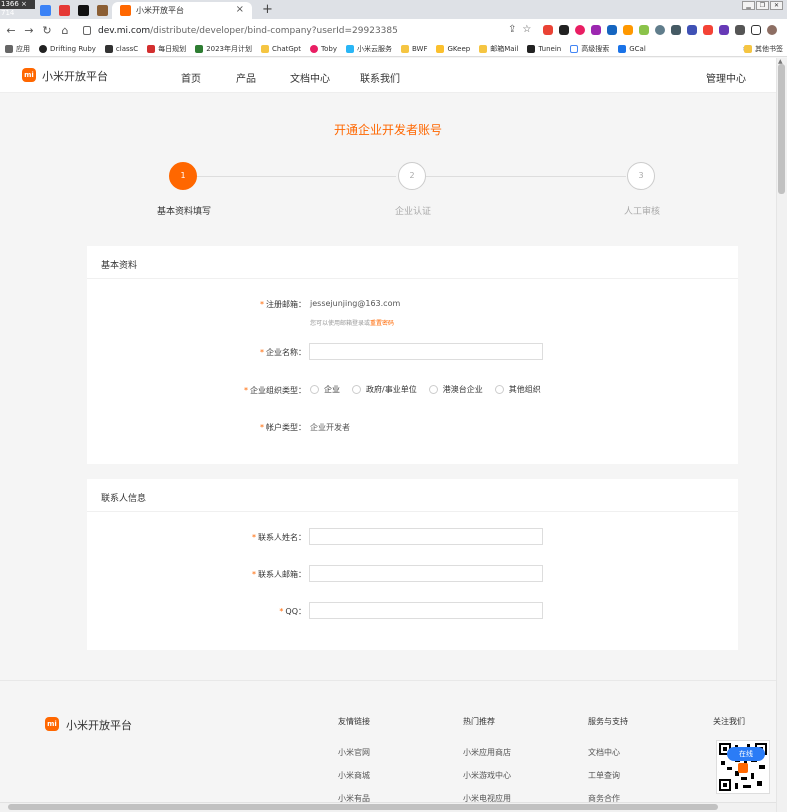 The width and height of the screenshot is (787, 812). Describe the element at coordinates (183, 176) in the screenshot. I see `step-1-circle: 1` at that location.